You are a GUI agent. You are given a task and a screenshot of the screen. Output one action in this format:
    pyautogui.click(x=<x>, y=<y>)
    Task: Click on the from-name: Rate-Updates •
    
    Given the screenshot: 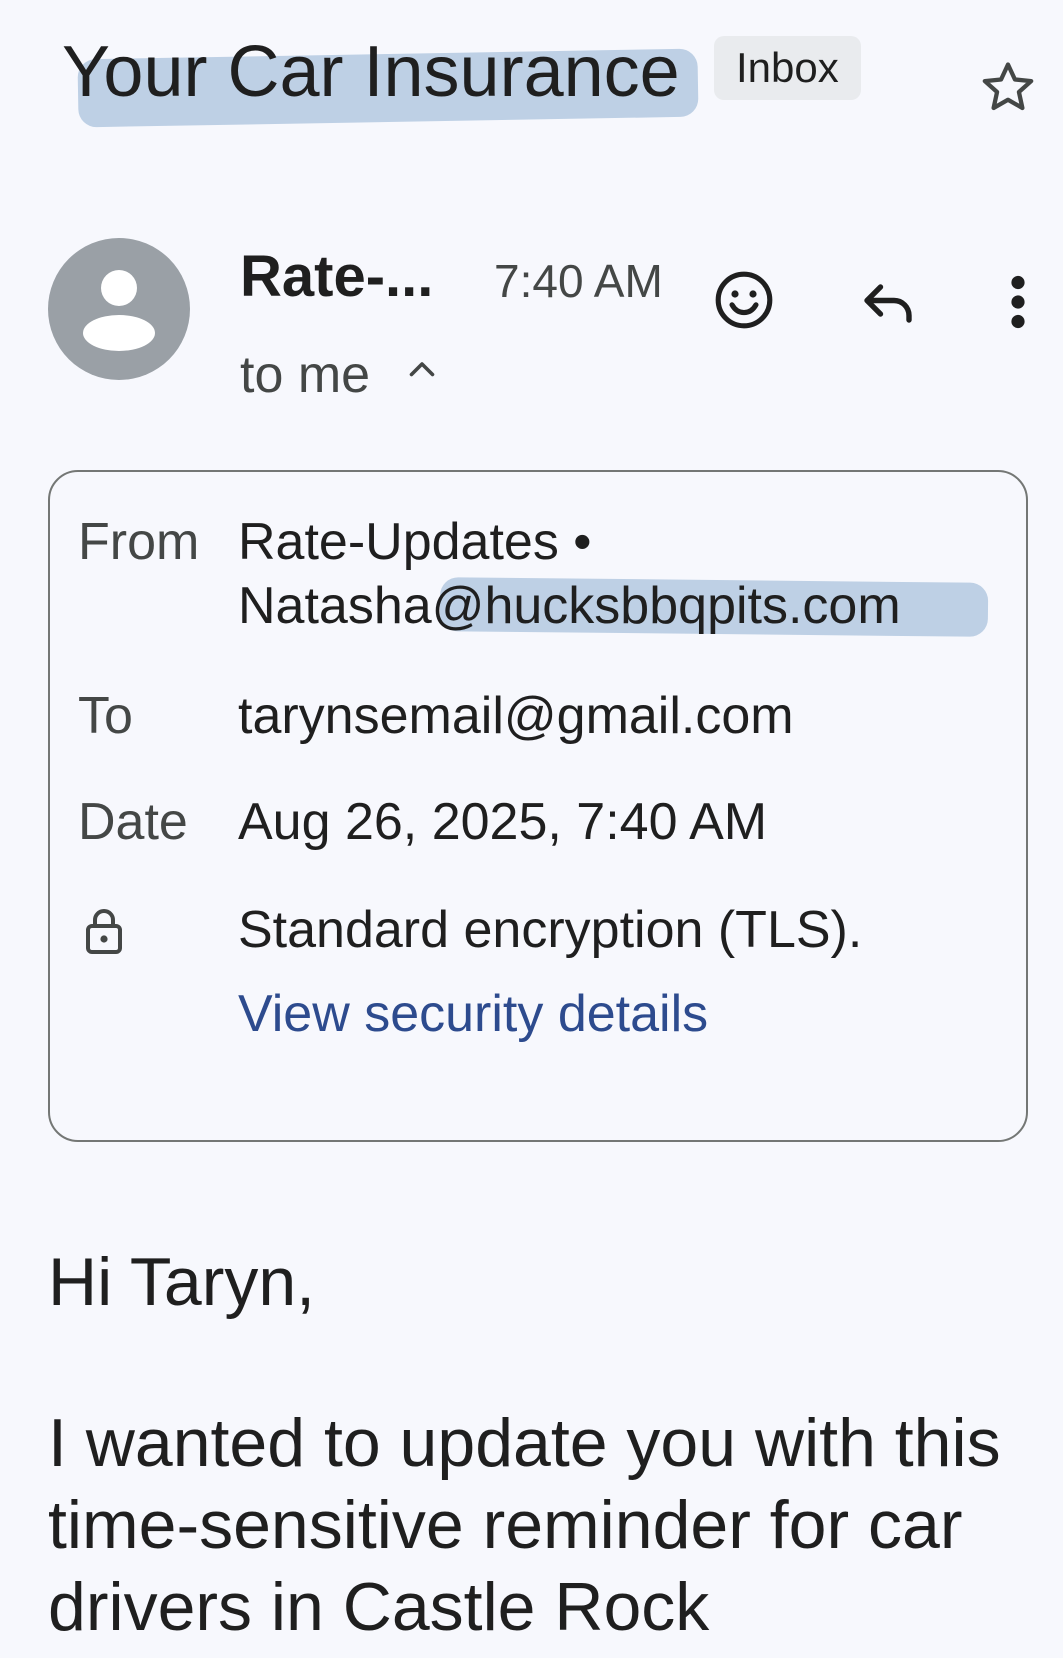 What is the action you would take?
    pyautogui.click(x=415, y=542)
    